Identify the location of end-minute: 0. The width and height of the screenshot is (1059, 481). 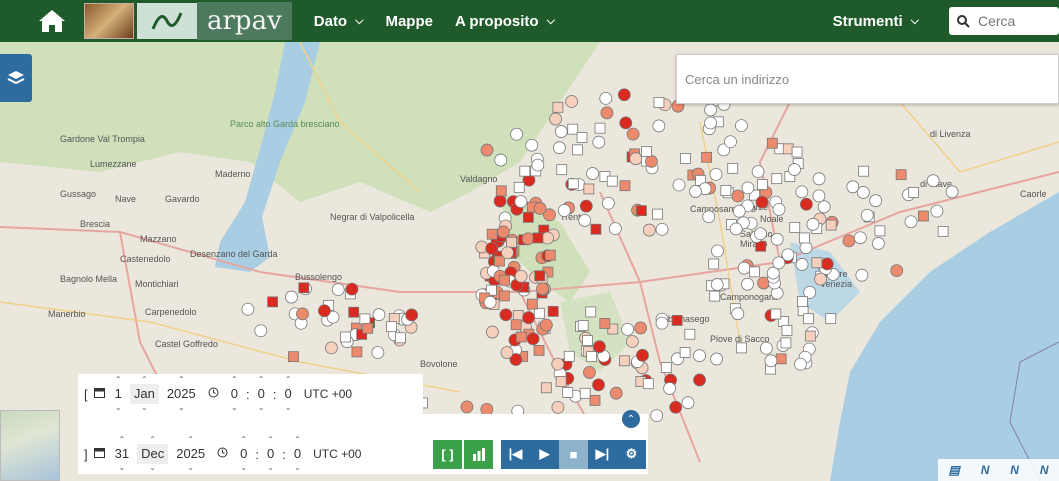
(270, 454).